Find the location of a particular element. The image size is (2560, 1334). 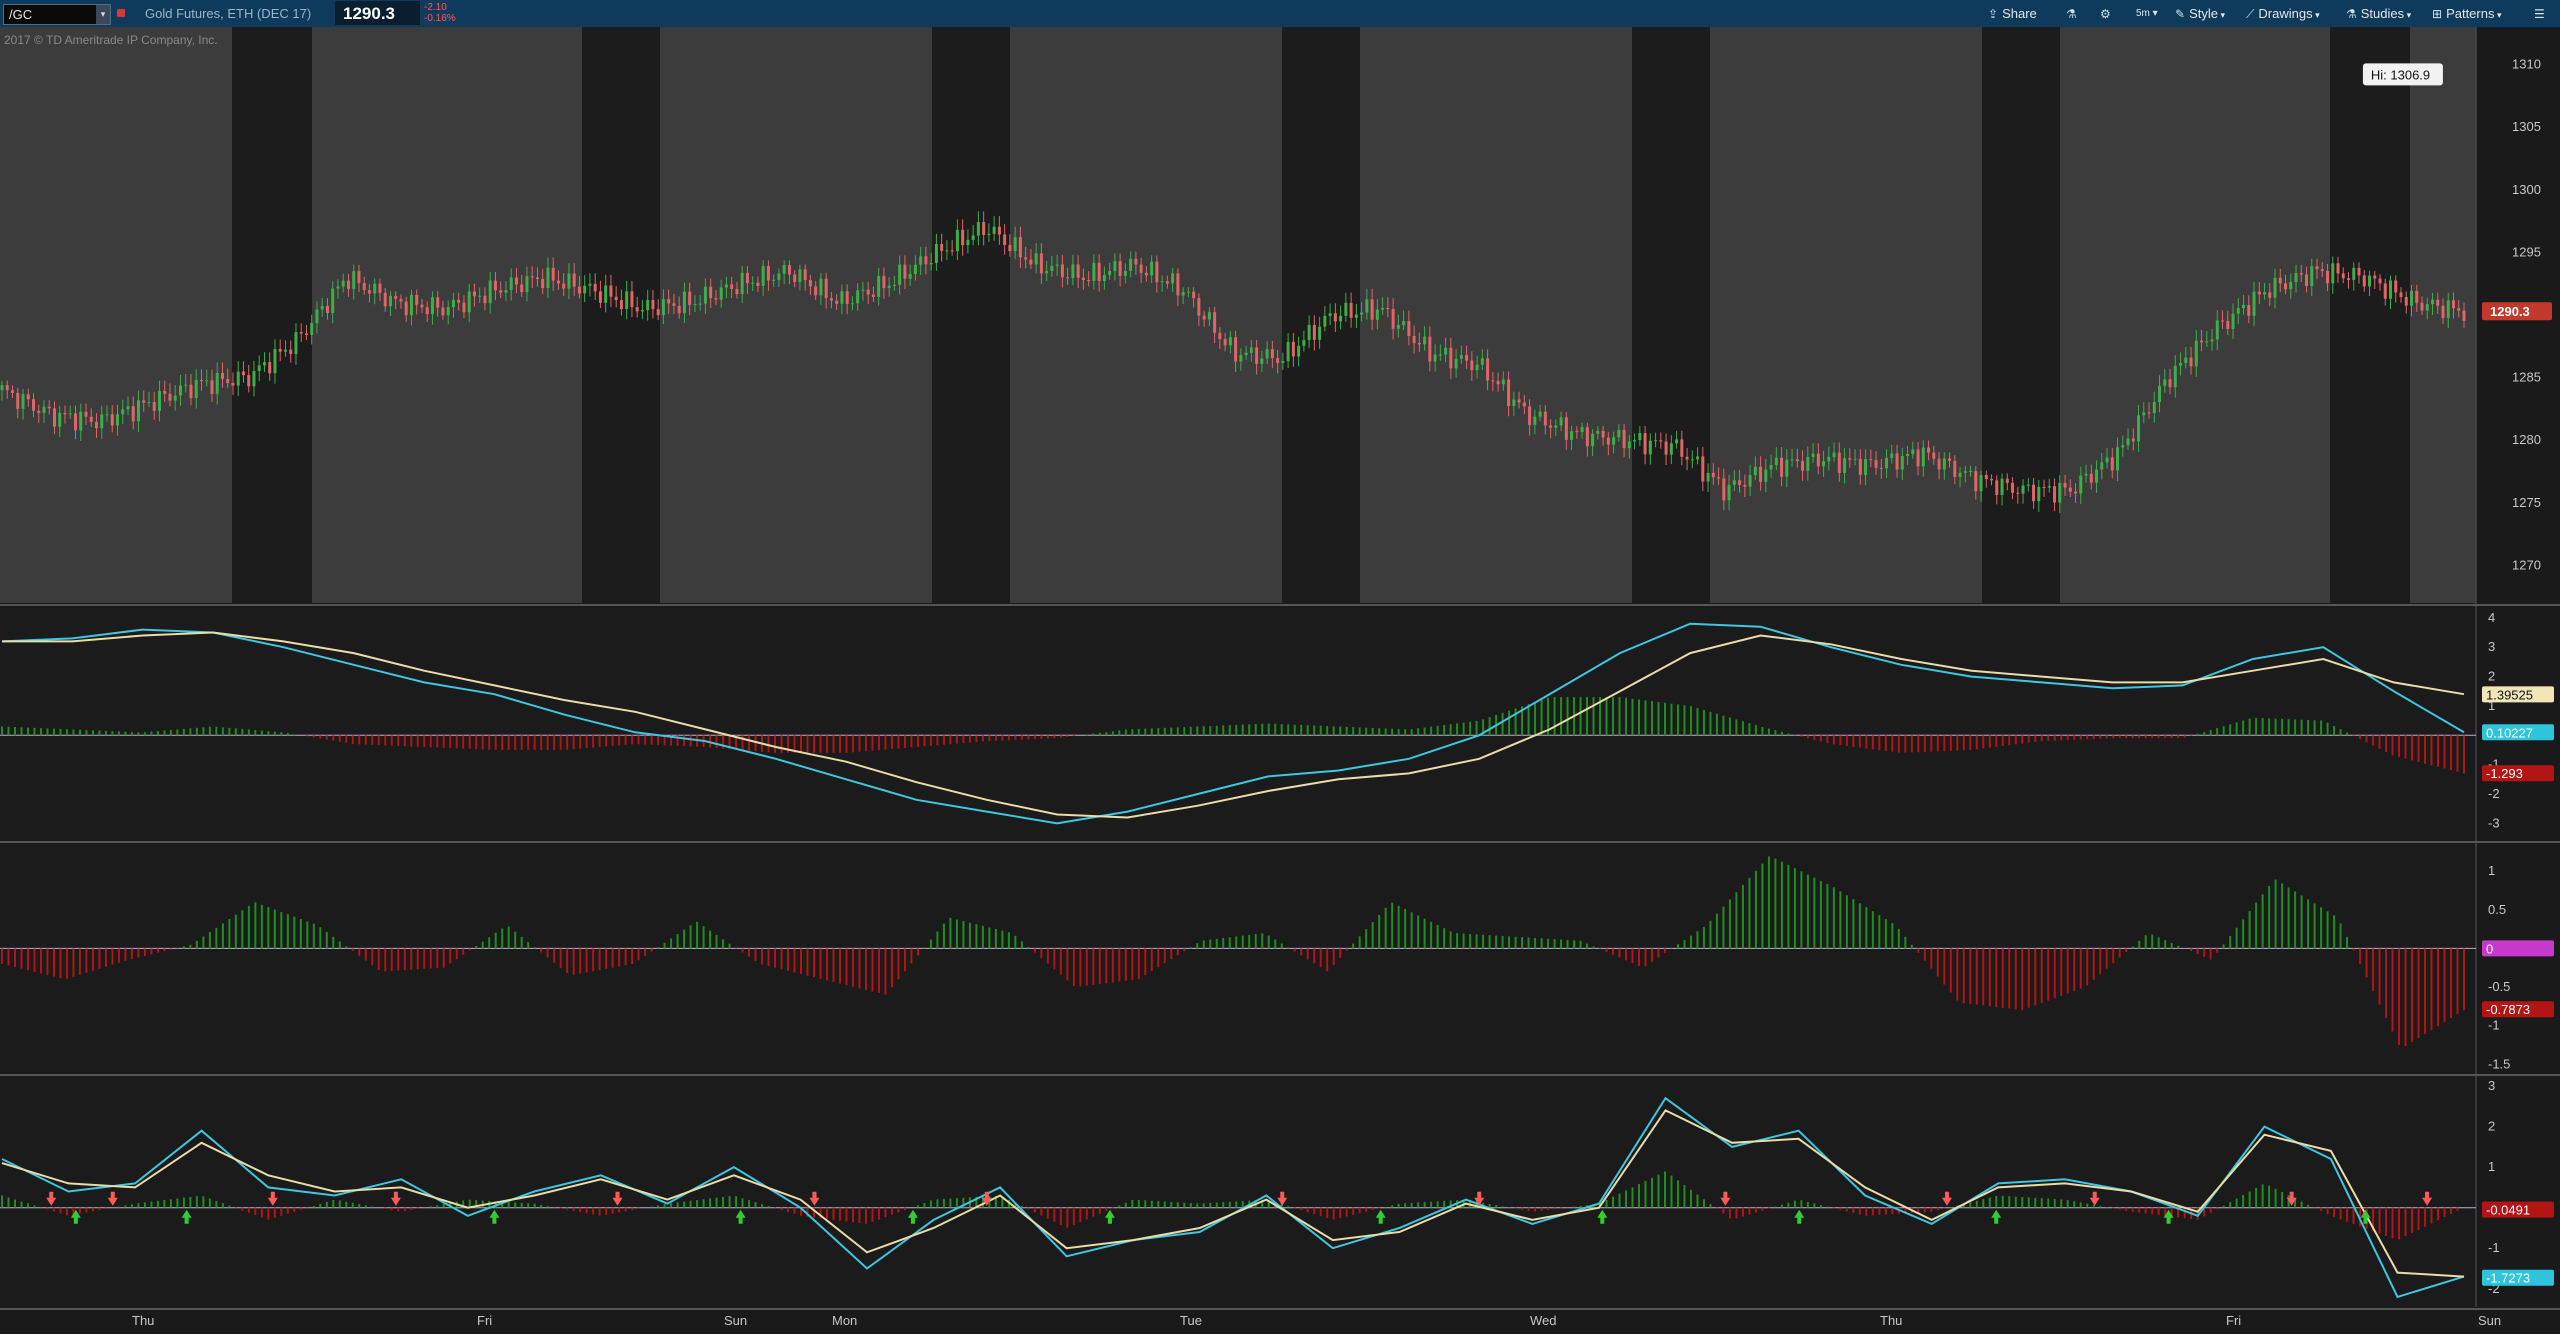

settings-button: ⚙ is located at coordinates (2107, 13).